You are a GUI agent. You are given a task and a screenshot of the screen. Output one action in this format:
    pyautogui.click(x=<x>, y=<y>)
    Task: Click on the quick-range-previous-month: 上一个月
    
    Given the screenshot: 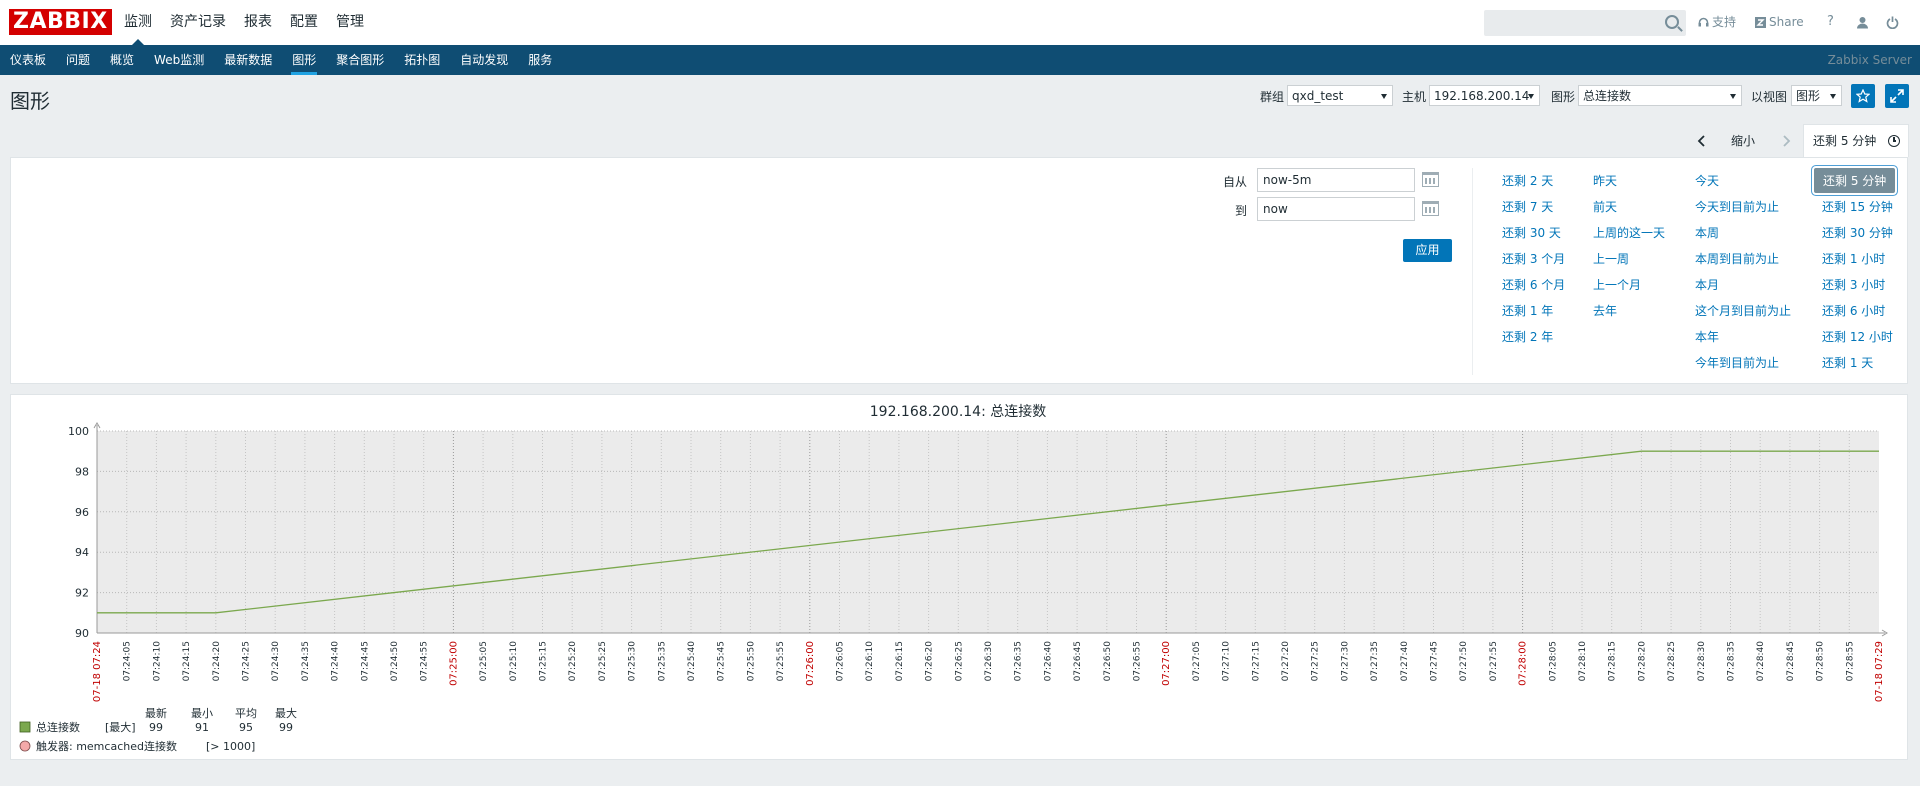 What is the action you would take?
    pyautogui.click(x=1617, y=284)
    